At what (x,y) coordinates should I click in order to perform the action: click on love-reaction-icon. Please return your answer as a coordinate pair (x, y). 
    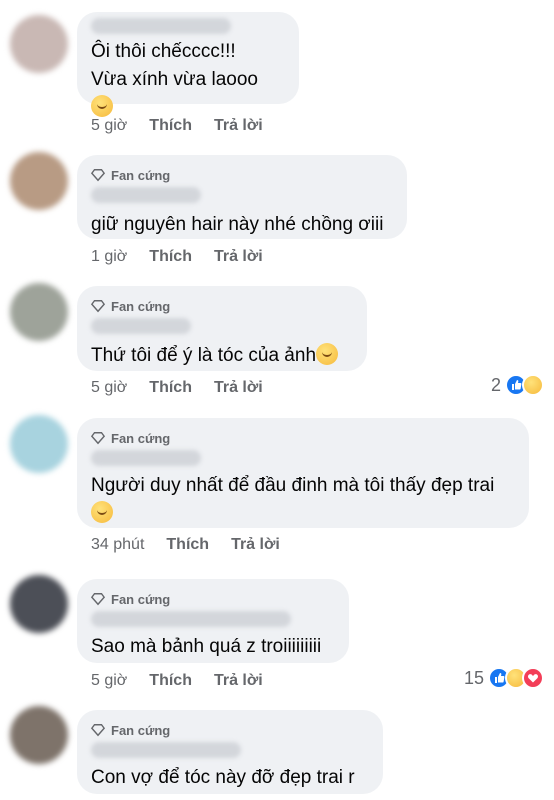
    Looking at the image, I should click on (533, 678).